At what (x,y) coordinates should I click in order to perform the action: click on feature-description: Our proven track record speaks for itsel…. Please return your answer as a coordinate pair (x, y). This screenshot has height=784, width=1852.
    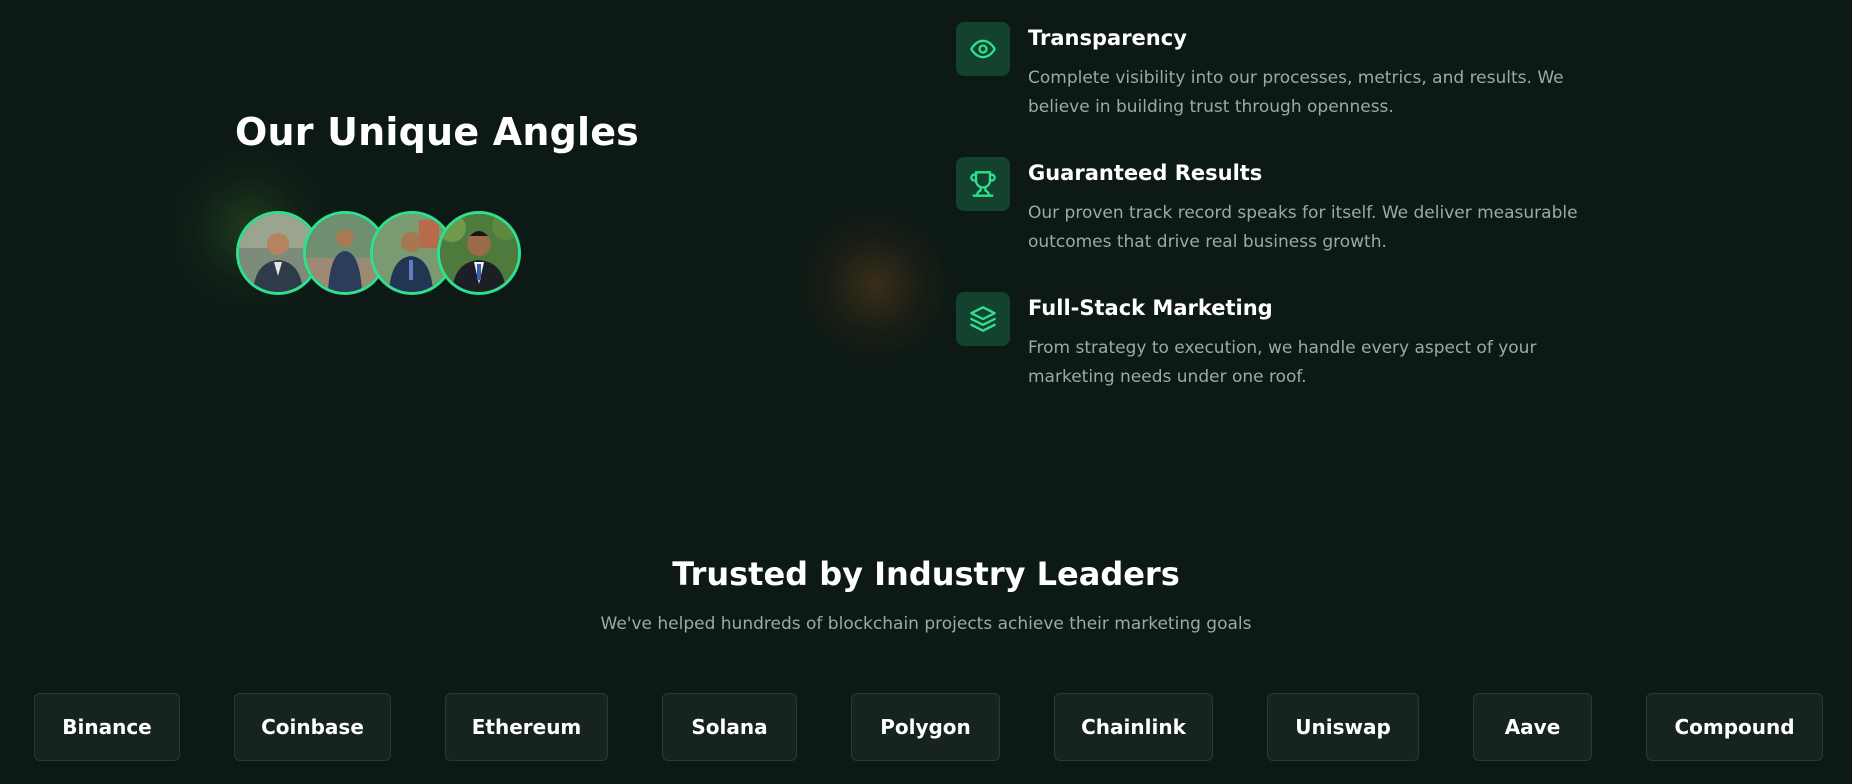
    Looking at the image, I should click on (1303, 227).